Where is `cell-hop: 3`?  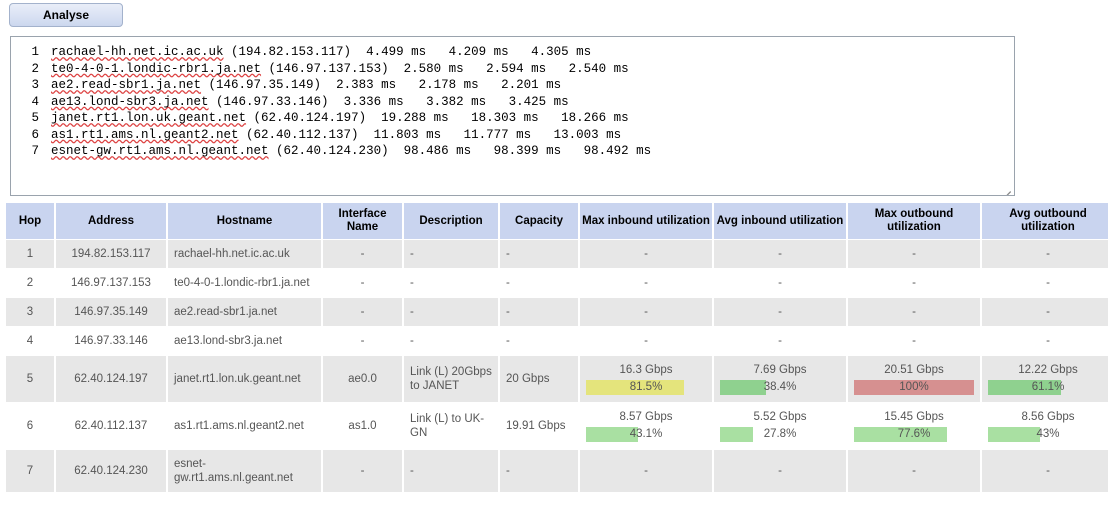
cell-hop: 3 is located at coordinates (30, 312).